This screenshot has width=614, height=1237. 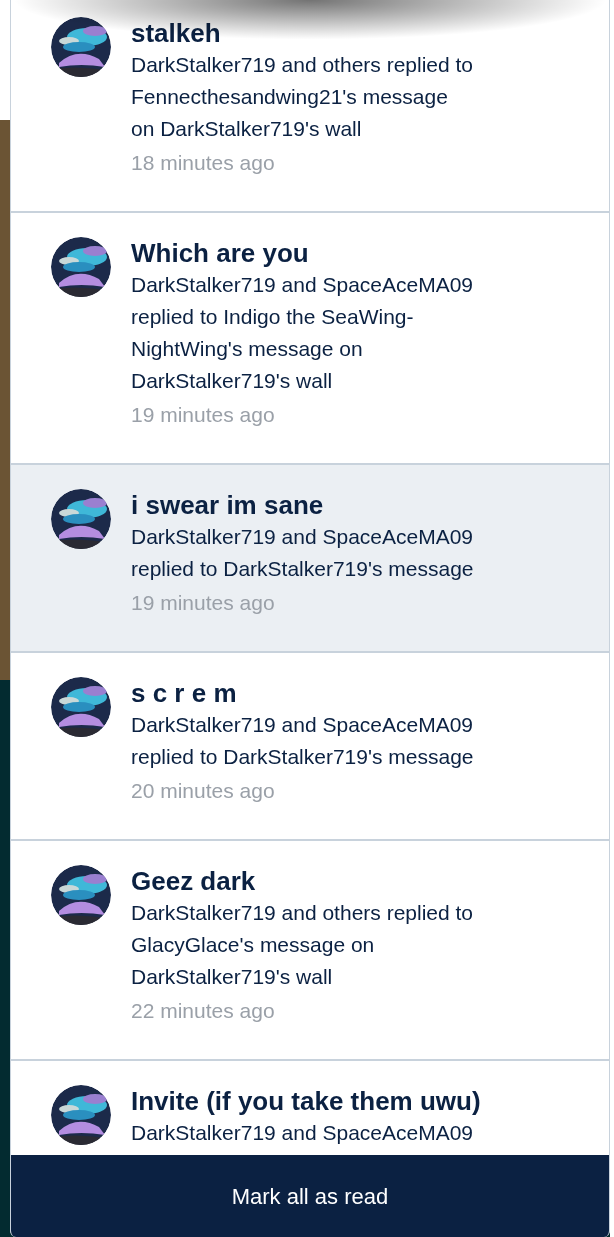 What do you see at coordinates (203, 163) in the screenshot?
I see `timestamp: 18 minutes ago` at bounding box center [203, 163].